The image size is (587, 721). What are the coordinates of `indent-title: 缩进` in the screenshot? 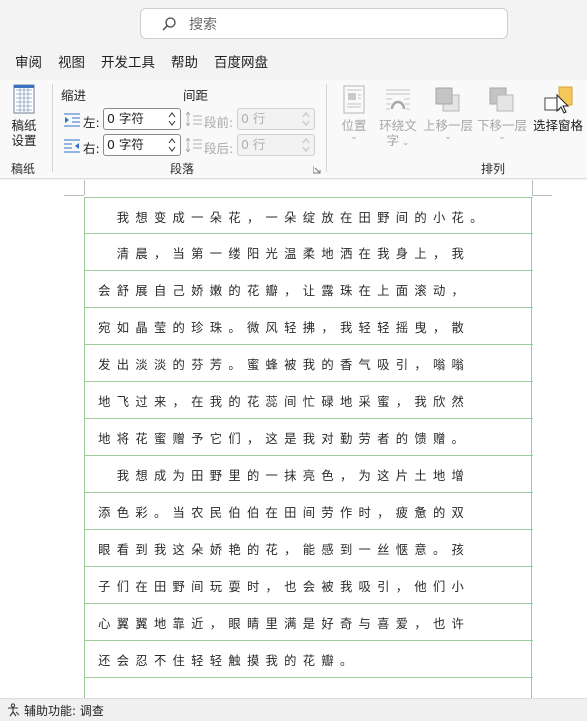 It's located at (74, 95).